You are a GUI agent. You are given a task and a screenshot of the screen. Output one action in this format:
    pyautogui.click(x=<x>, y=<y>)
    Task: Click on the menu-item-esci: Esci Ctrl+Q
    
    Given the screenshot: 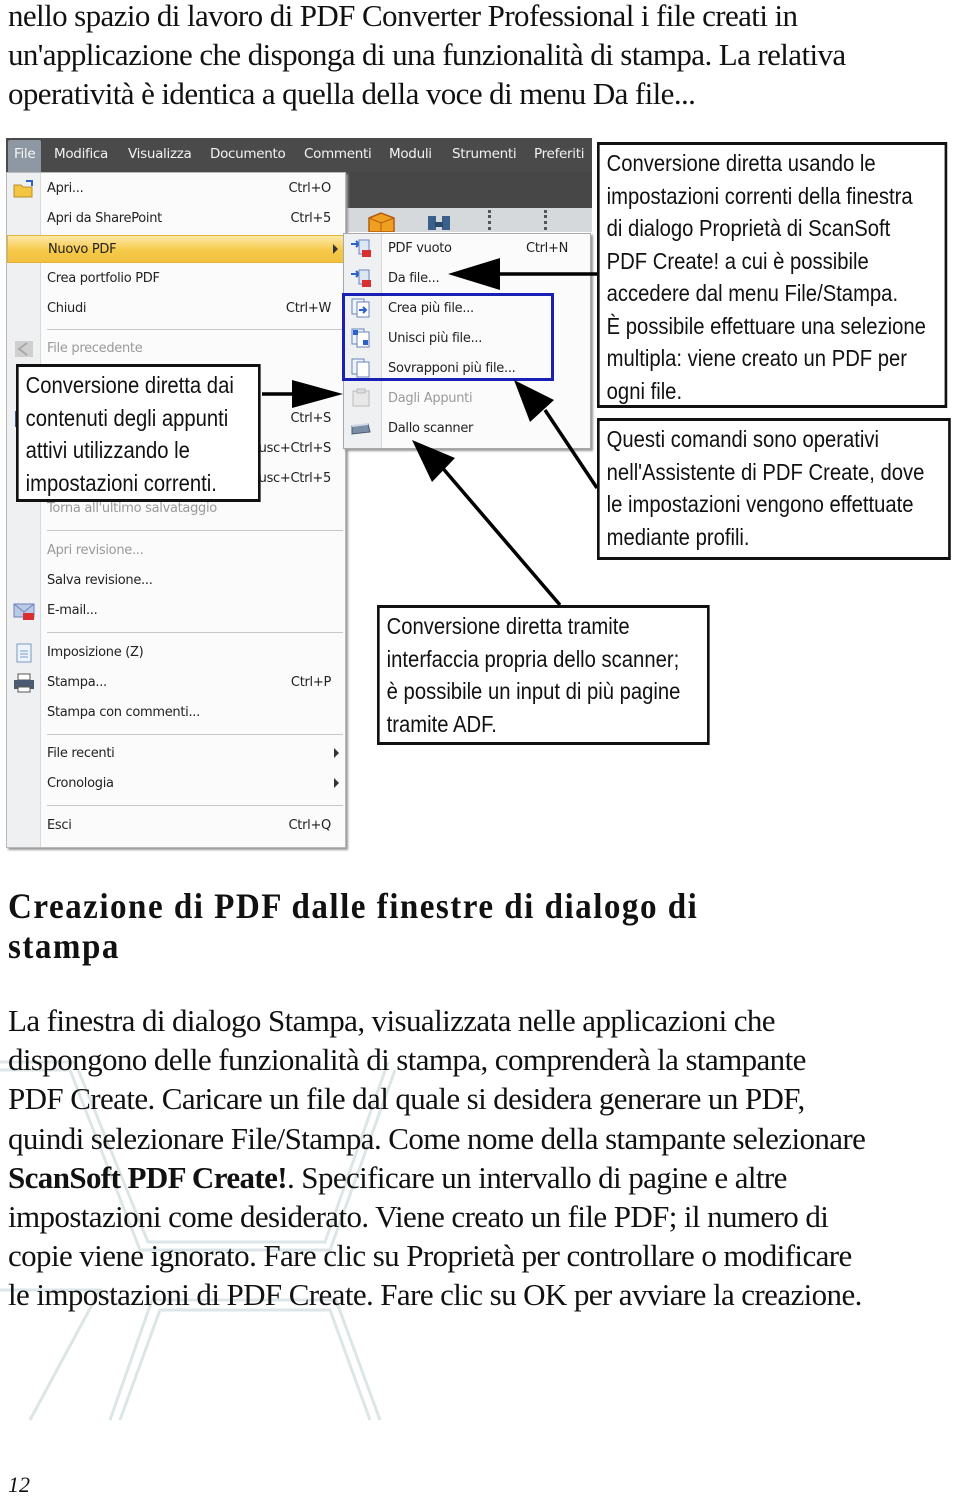 What is the action you would take?
    pyautogui.click(x=176, y=826)
    